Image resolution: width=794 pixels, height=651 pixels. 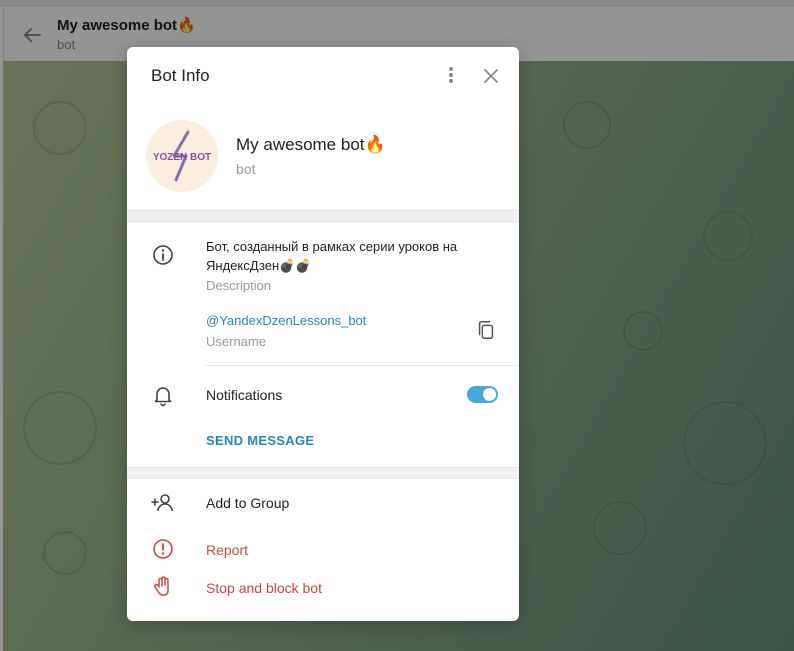 I want to click on bot-logo-icon: YOZEN BOT, so click(x=182, y=156).